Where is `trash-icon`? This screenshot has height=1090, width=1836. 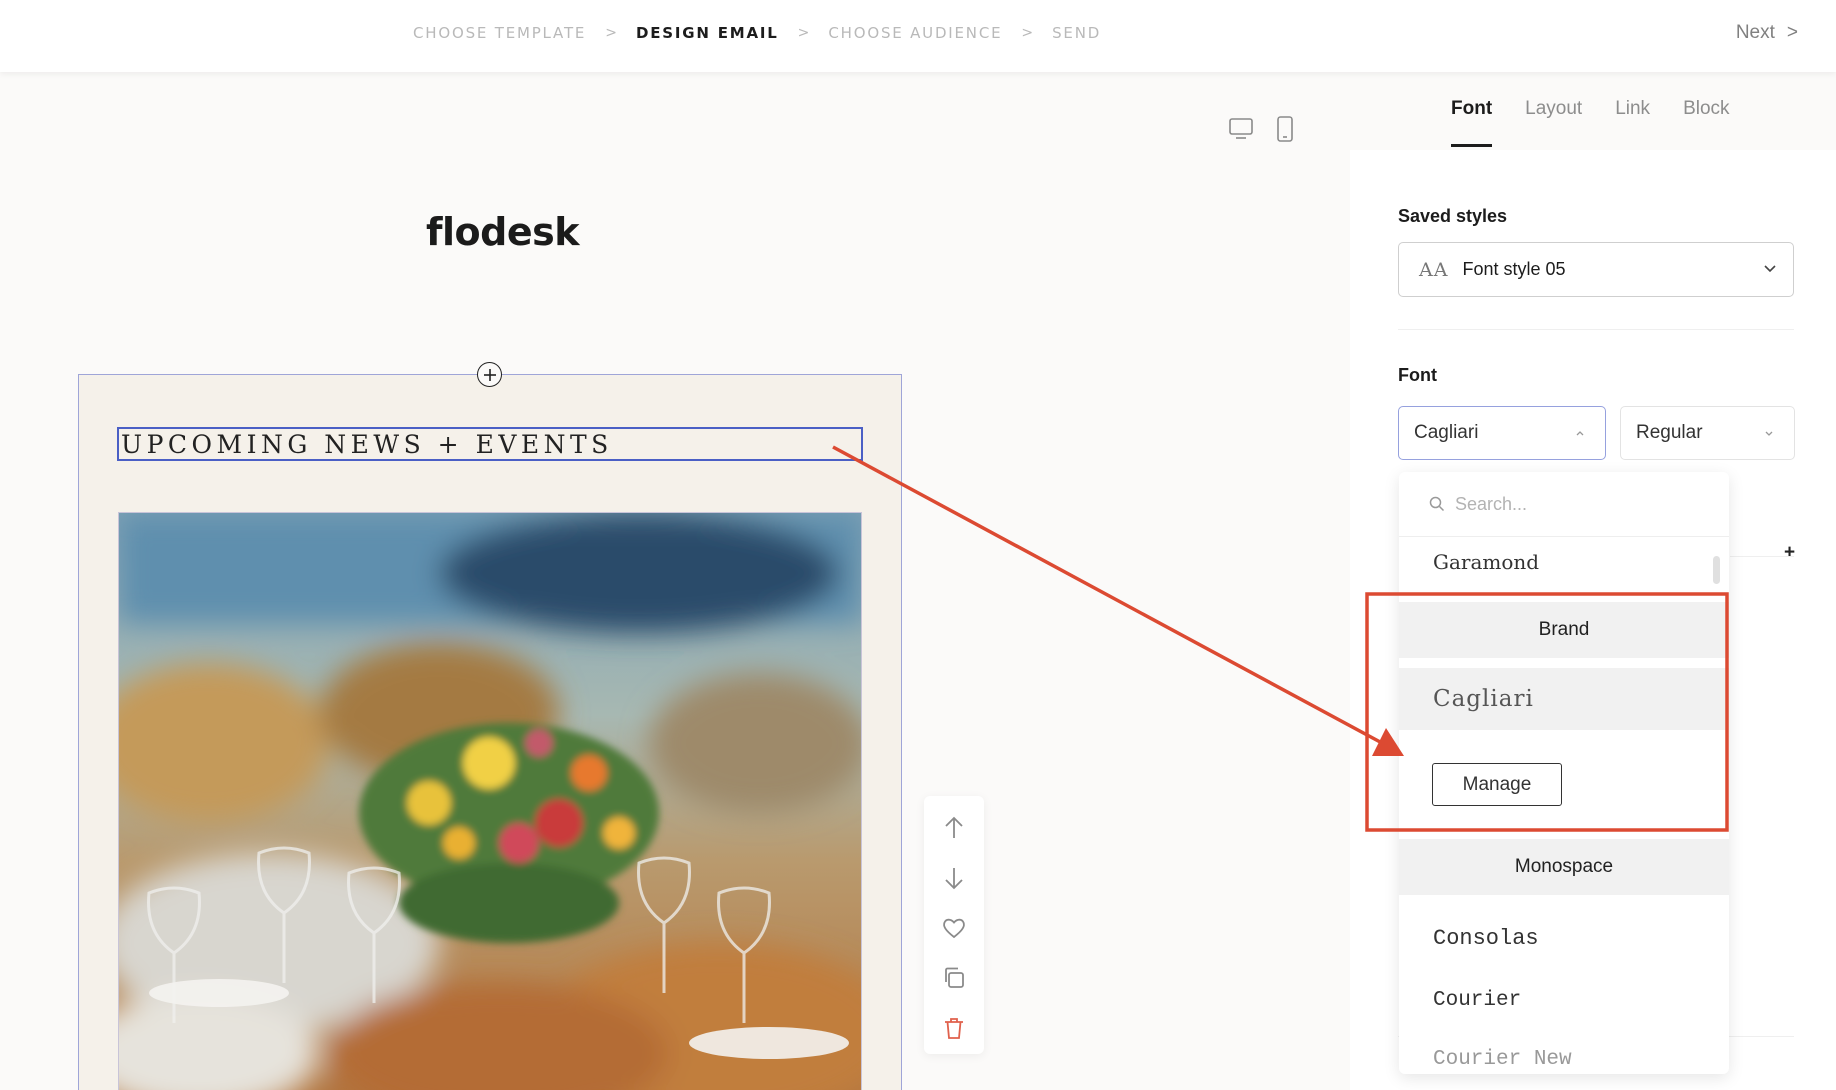 trash-icon is located at coordinates (954, 1028).